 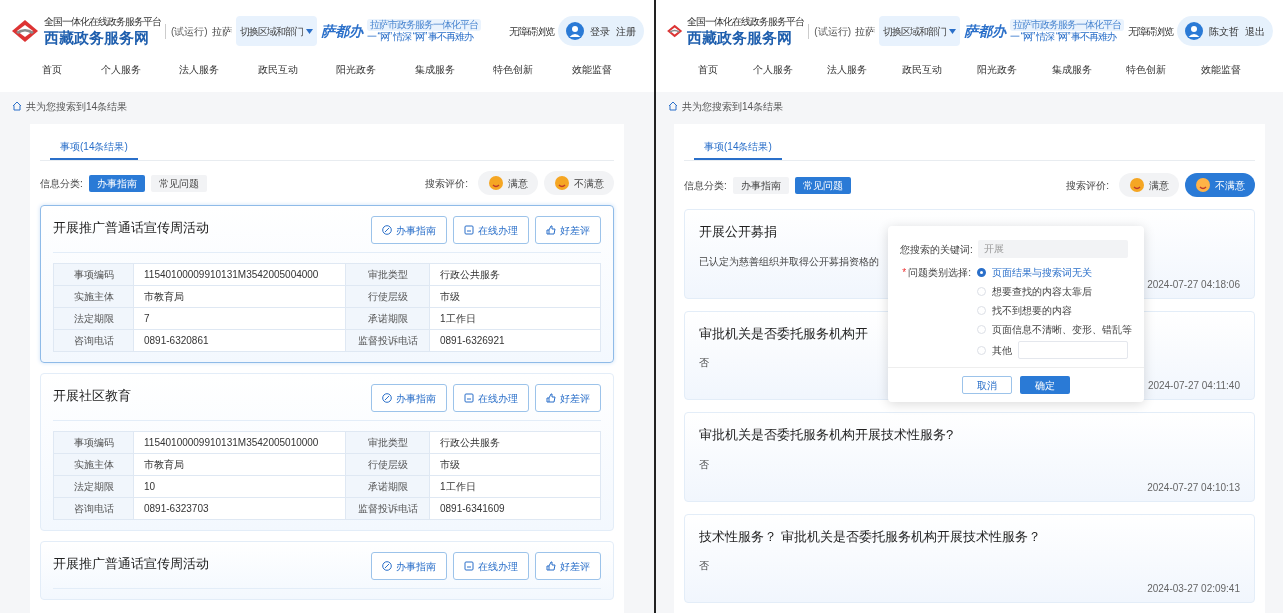 I want to click on document-icon, so click(x=469, y=230).